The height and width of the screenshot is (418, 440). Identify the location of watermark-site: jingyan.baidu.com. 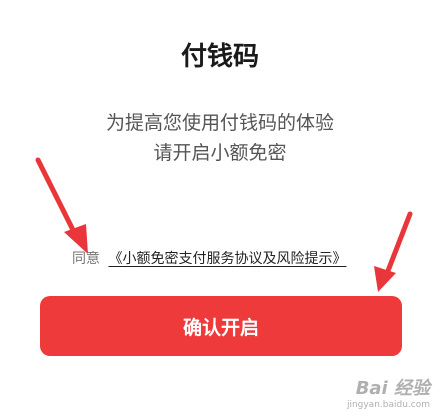
(388, 405).